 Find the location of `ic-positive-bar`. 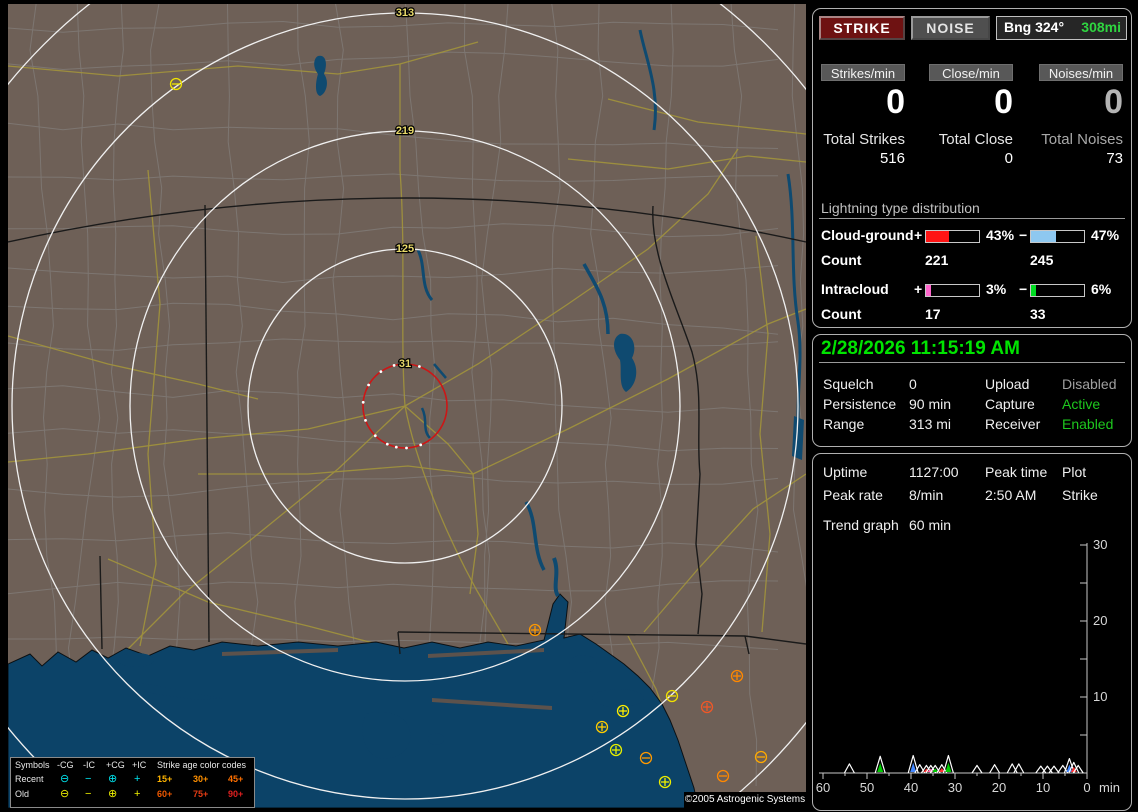

ic-positive-bar is located at coordinates (952, 290).